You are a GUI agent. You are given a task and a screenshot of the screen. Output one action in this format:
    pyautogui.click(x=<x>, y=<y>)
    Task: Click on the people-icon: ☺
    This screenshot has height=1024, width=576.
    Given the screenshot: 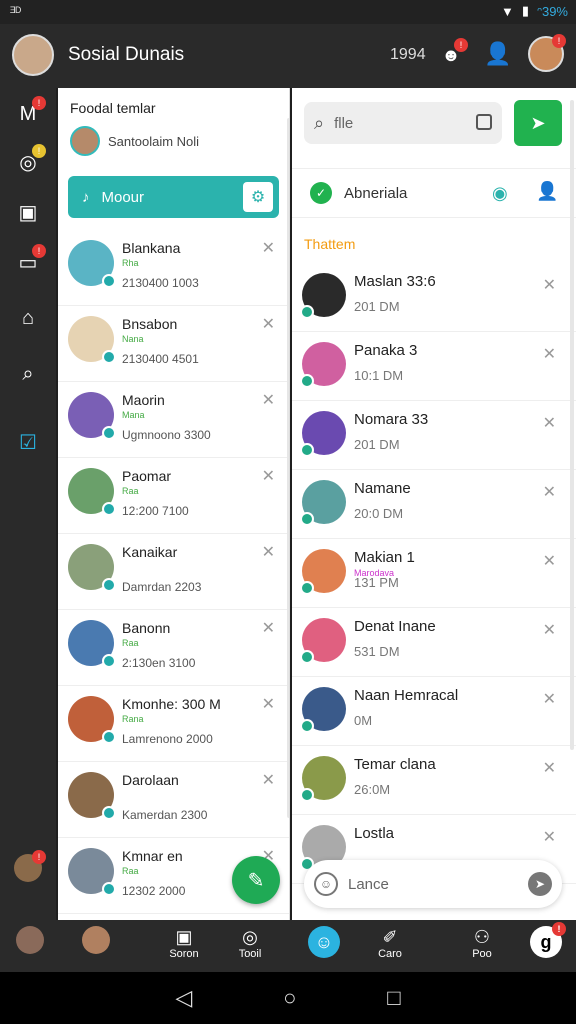 What is the action you would take?
    pyautogui.click(x=324, y=942)
    